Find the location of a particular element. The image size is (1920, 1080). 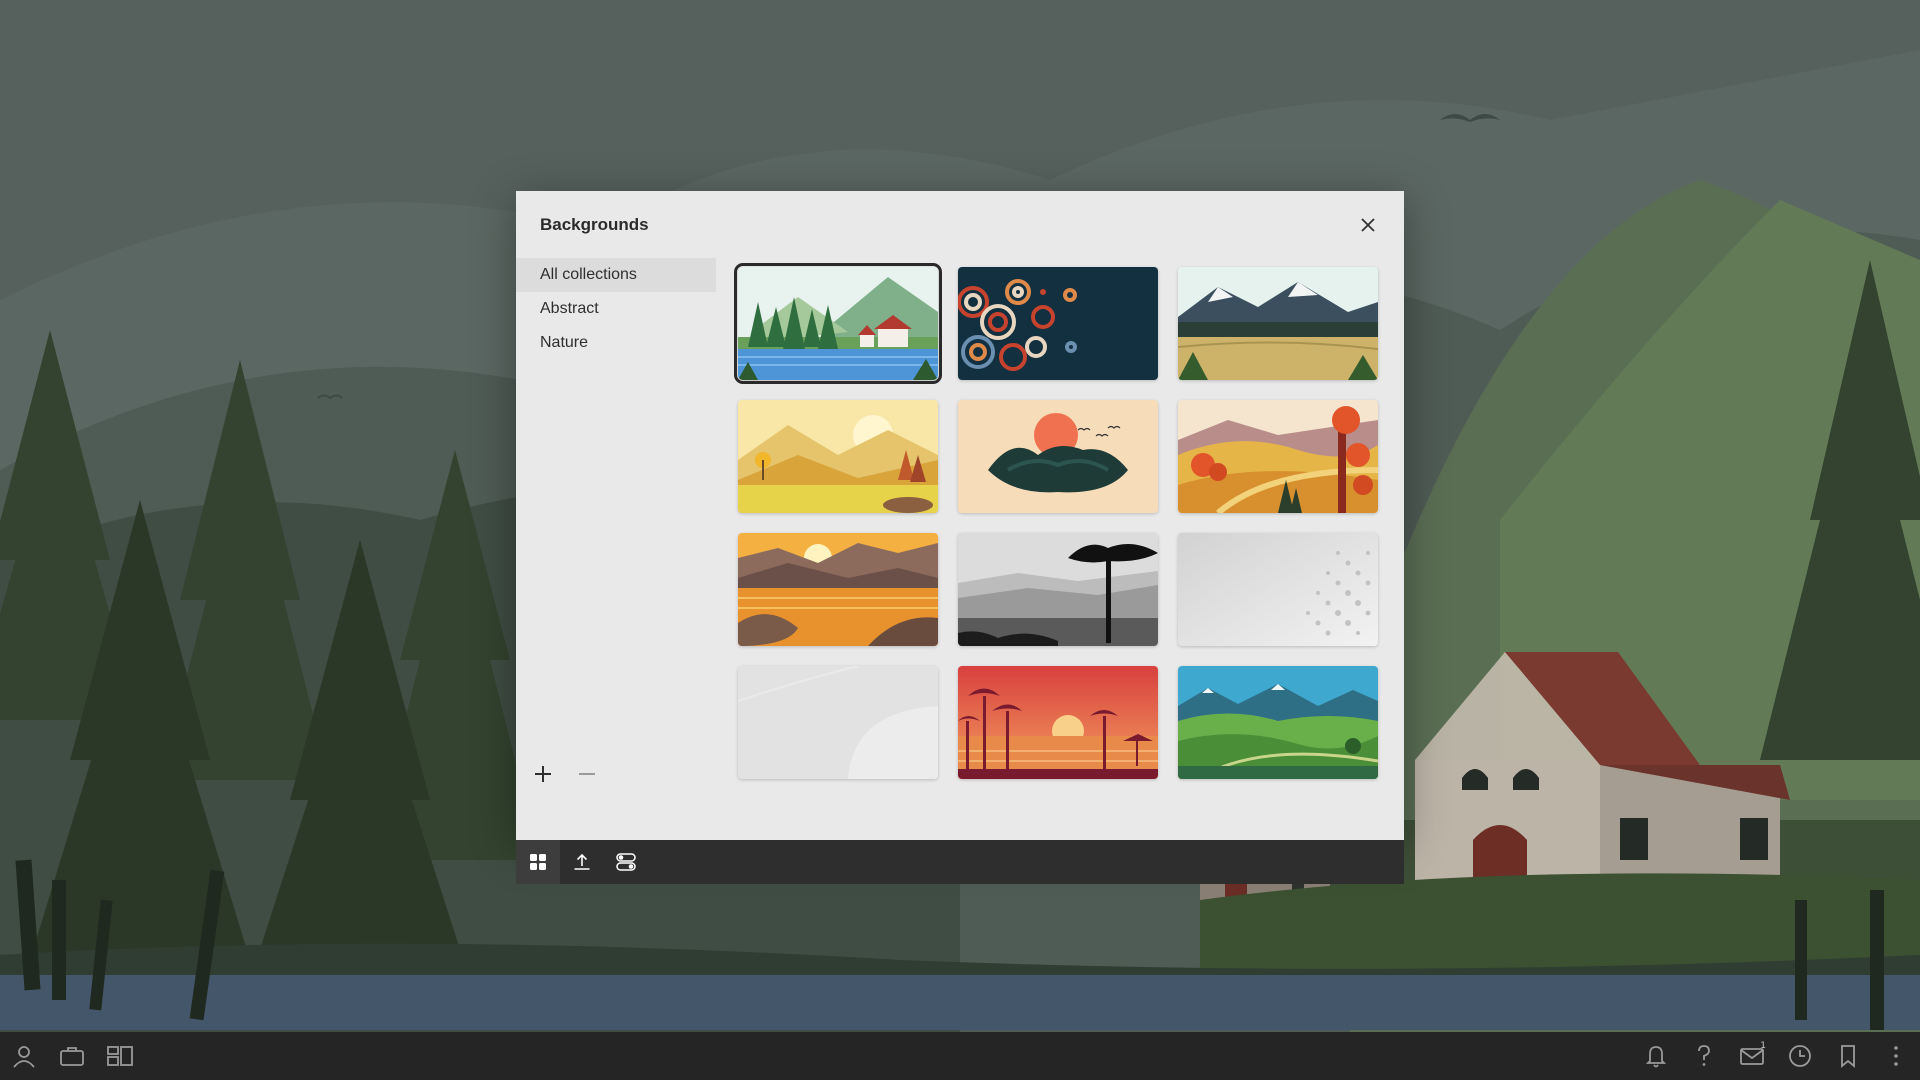

thumbnail-dark-island-sunset is located at coordinates (1058, 456).